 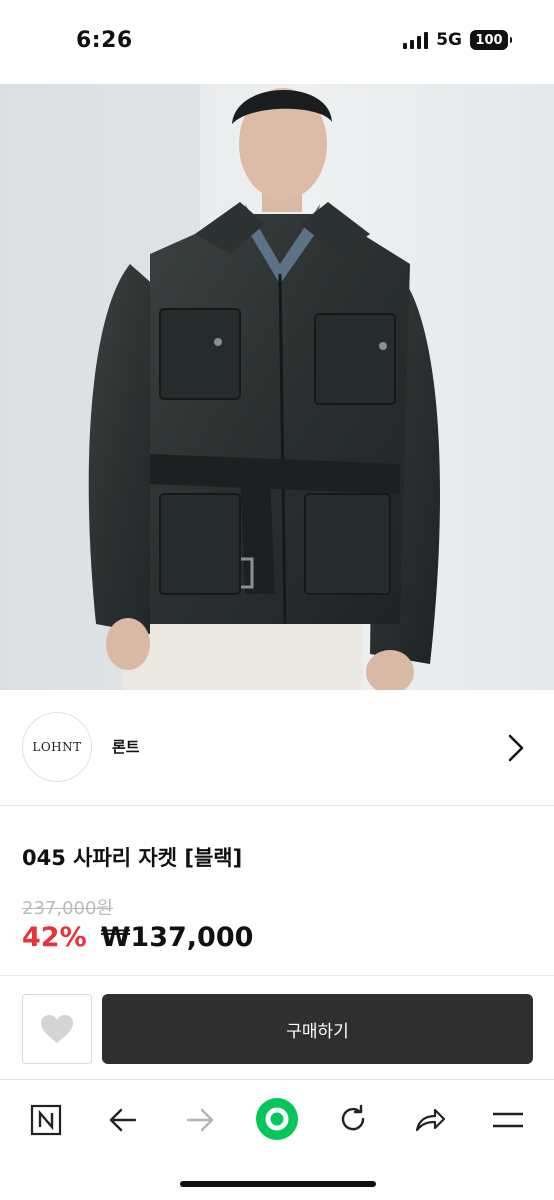 What do you see at coordinates (200, 1120) in the screenshot?
I see `forward-arrow-icon` at bounding box center [200, 1120].